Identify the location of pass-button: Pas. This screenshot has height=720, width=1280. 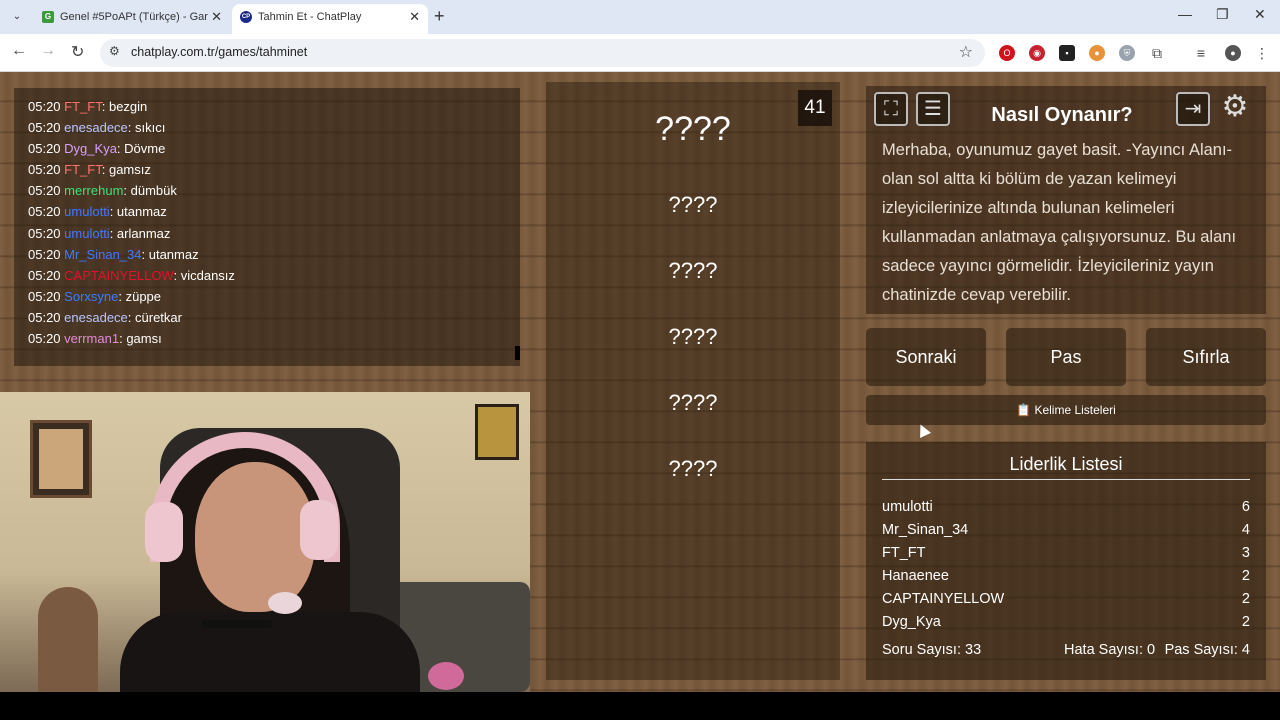
(1066, 357).